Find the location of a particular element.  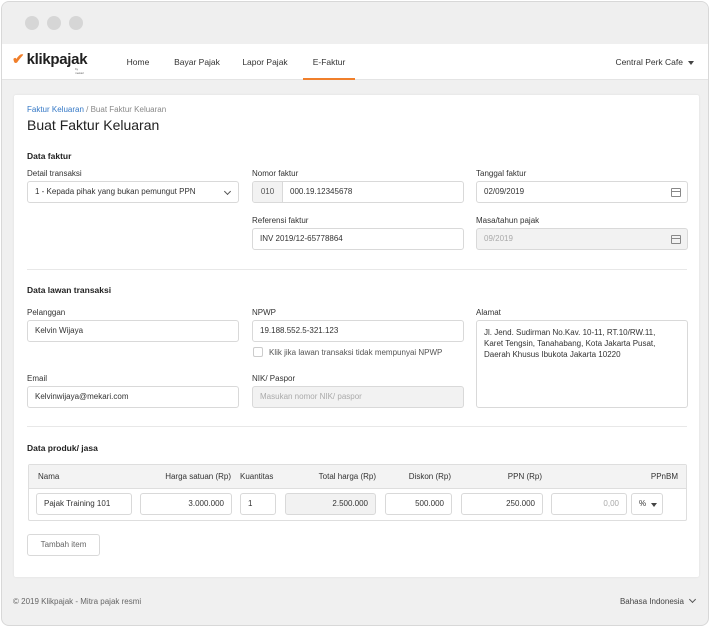

column-header-ppn: PPN (Rp) is located at coordinates (524, 476).